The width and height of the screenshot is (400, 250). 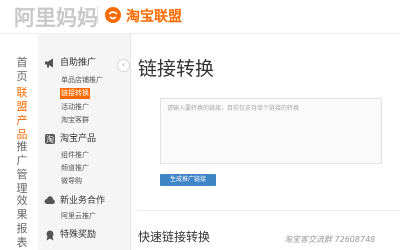 I want to click on page-title: 链接转换, so click(x=176, y=69).